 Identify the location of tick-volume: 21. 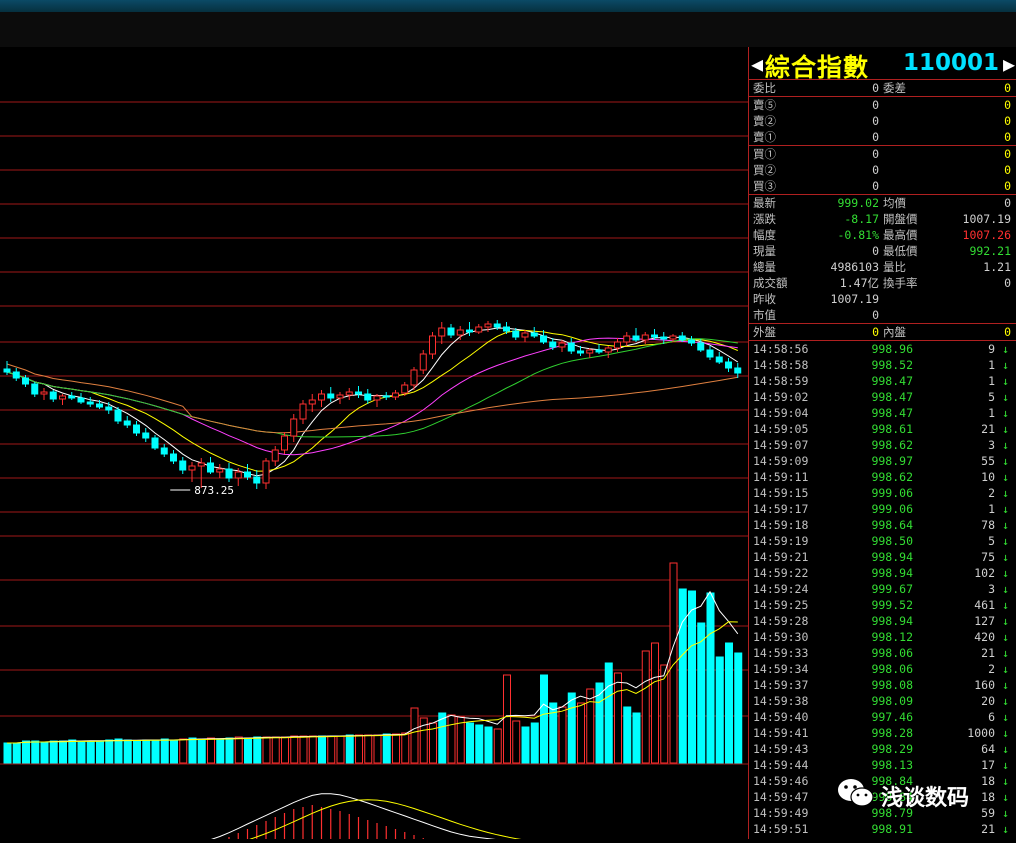
(988, 653).